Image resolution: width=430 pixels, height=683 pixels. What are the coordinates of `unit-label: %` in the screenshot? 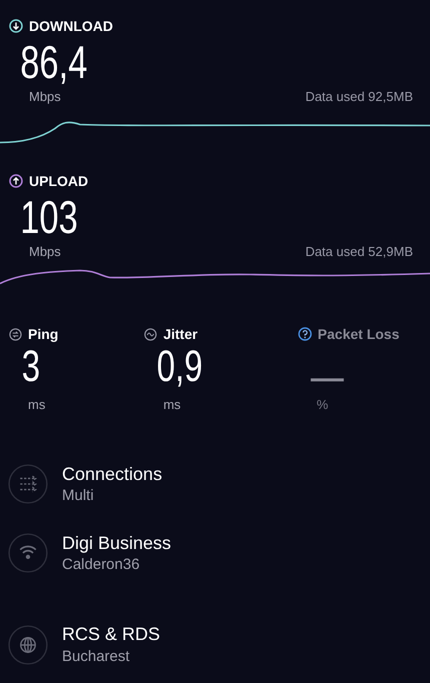 It's located at (323, 405).